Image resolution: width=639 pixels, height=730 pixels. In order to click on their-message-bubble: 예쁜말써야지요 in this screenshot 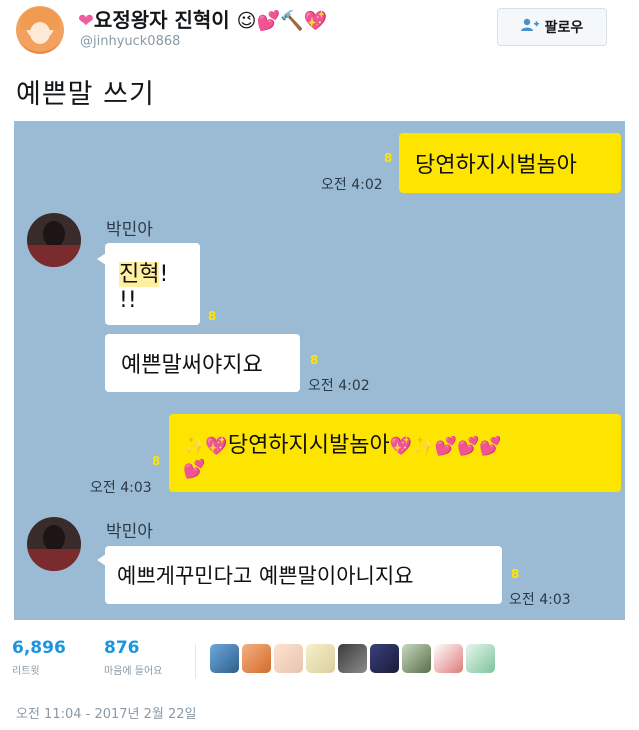, I will do `click(202, 363)`.